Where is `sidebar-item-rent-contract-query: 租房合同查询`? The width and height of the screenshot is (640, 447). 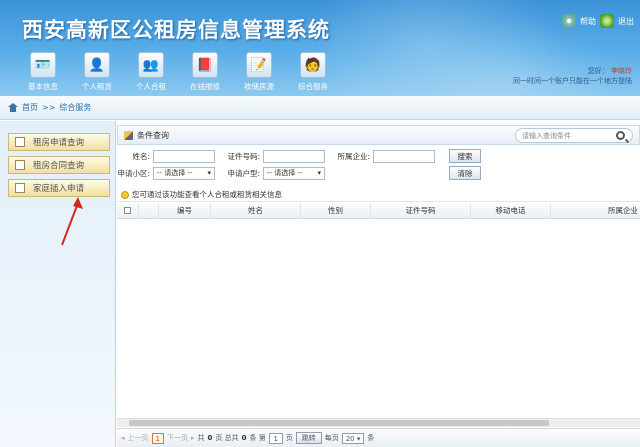
sidebar-item-rent-contract-query: 租房合同查询 is located at coordinates (59, 165).